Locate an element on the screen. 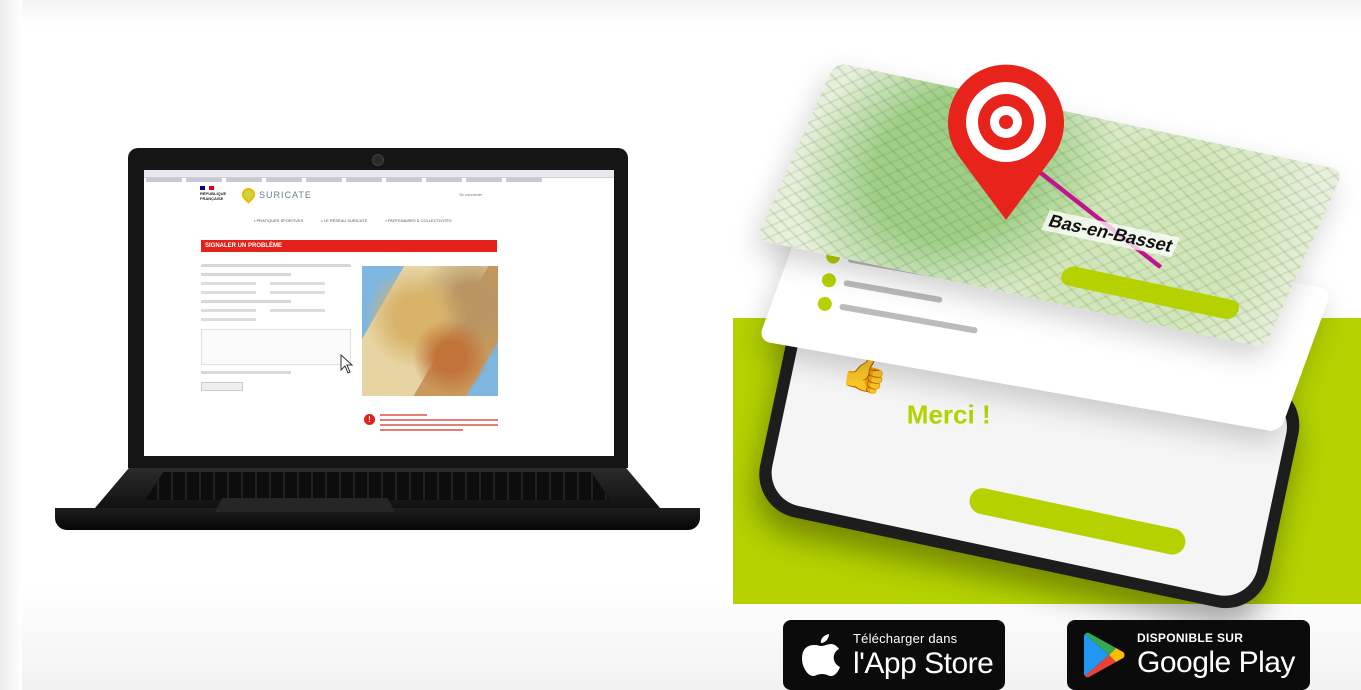 Image resolution: width=1361 pixels, height=690 pixels. google-play-big-label: Google Play is located at coordinates (1216, 662).